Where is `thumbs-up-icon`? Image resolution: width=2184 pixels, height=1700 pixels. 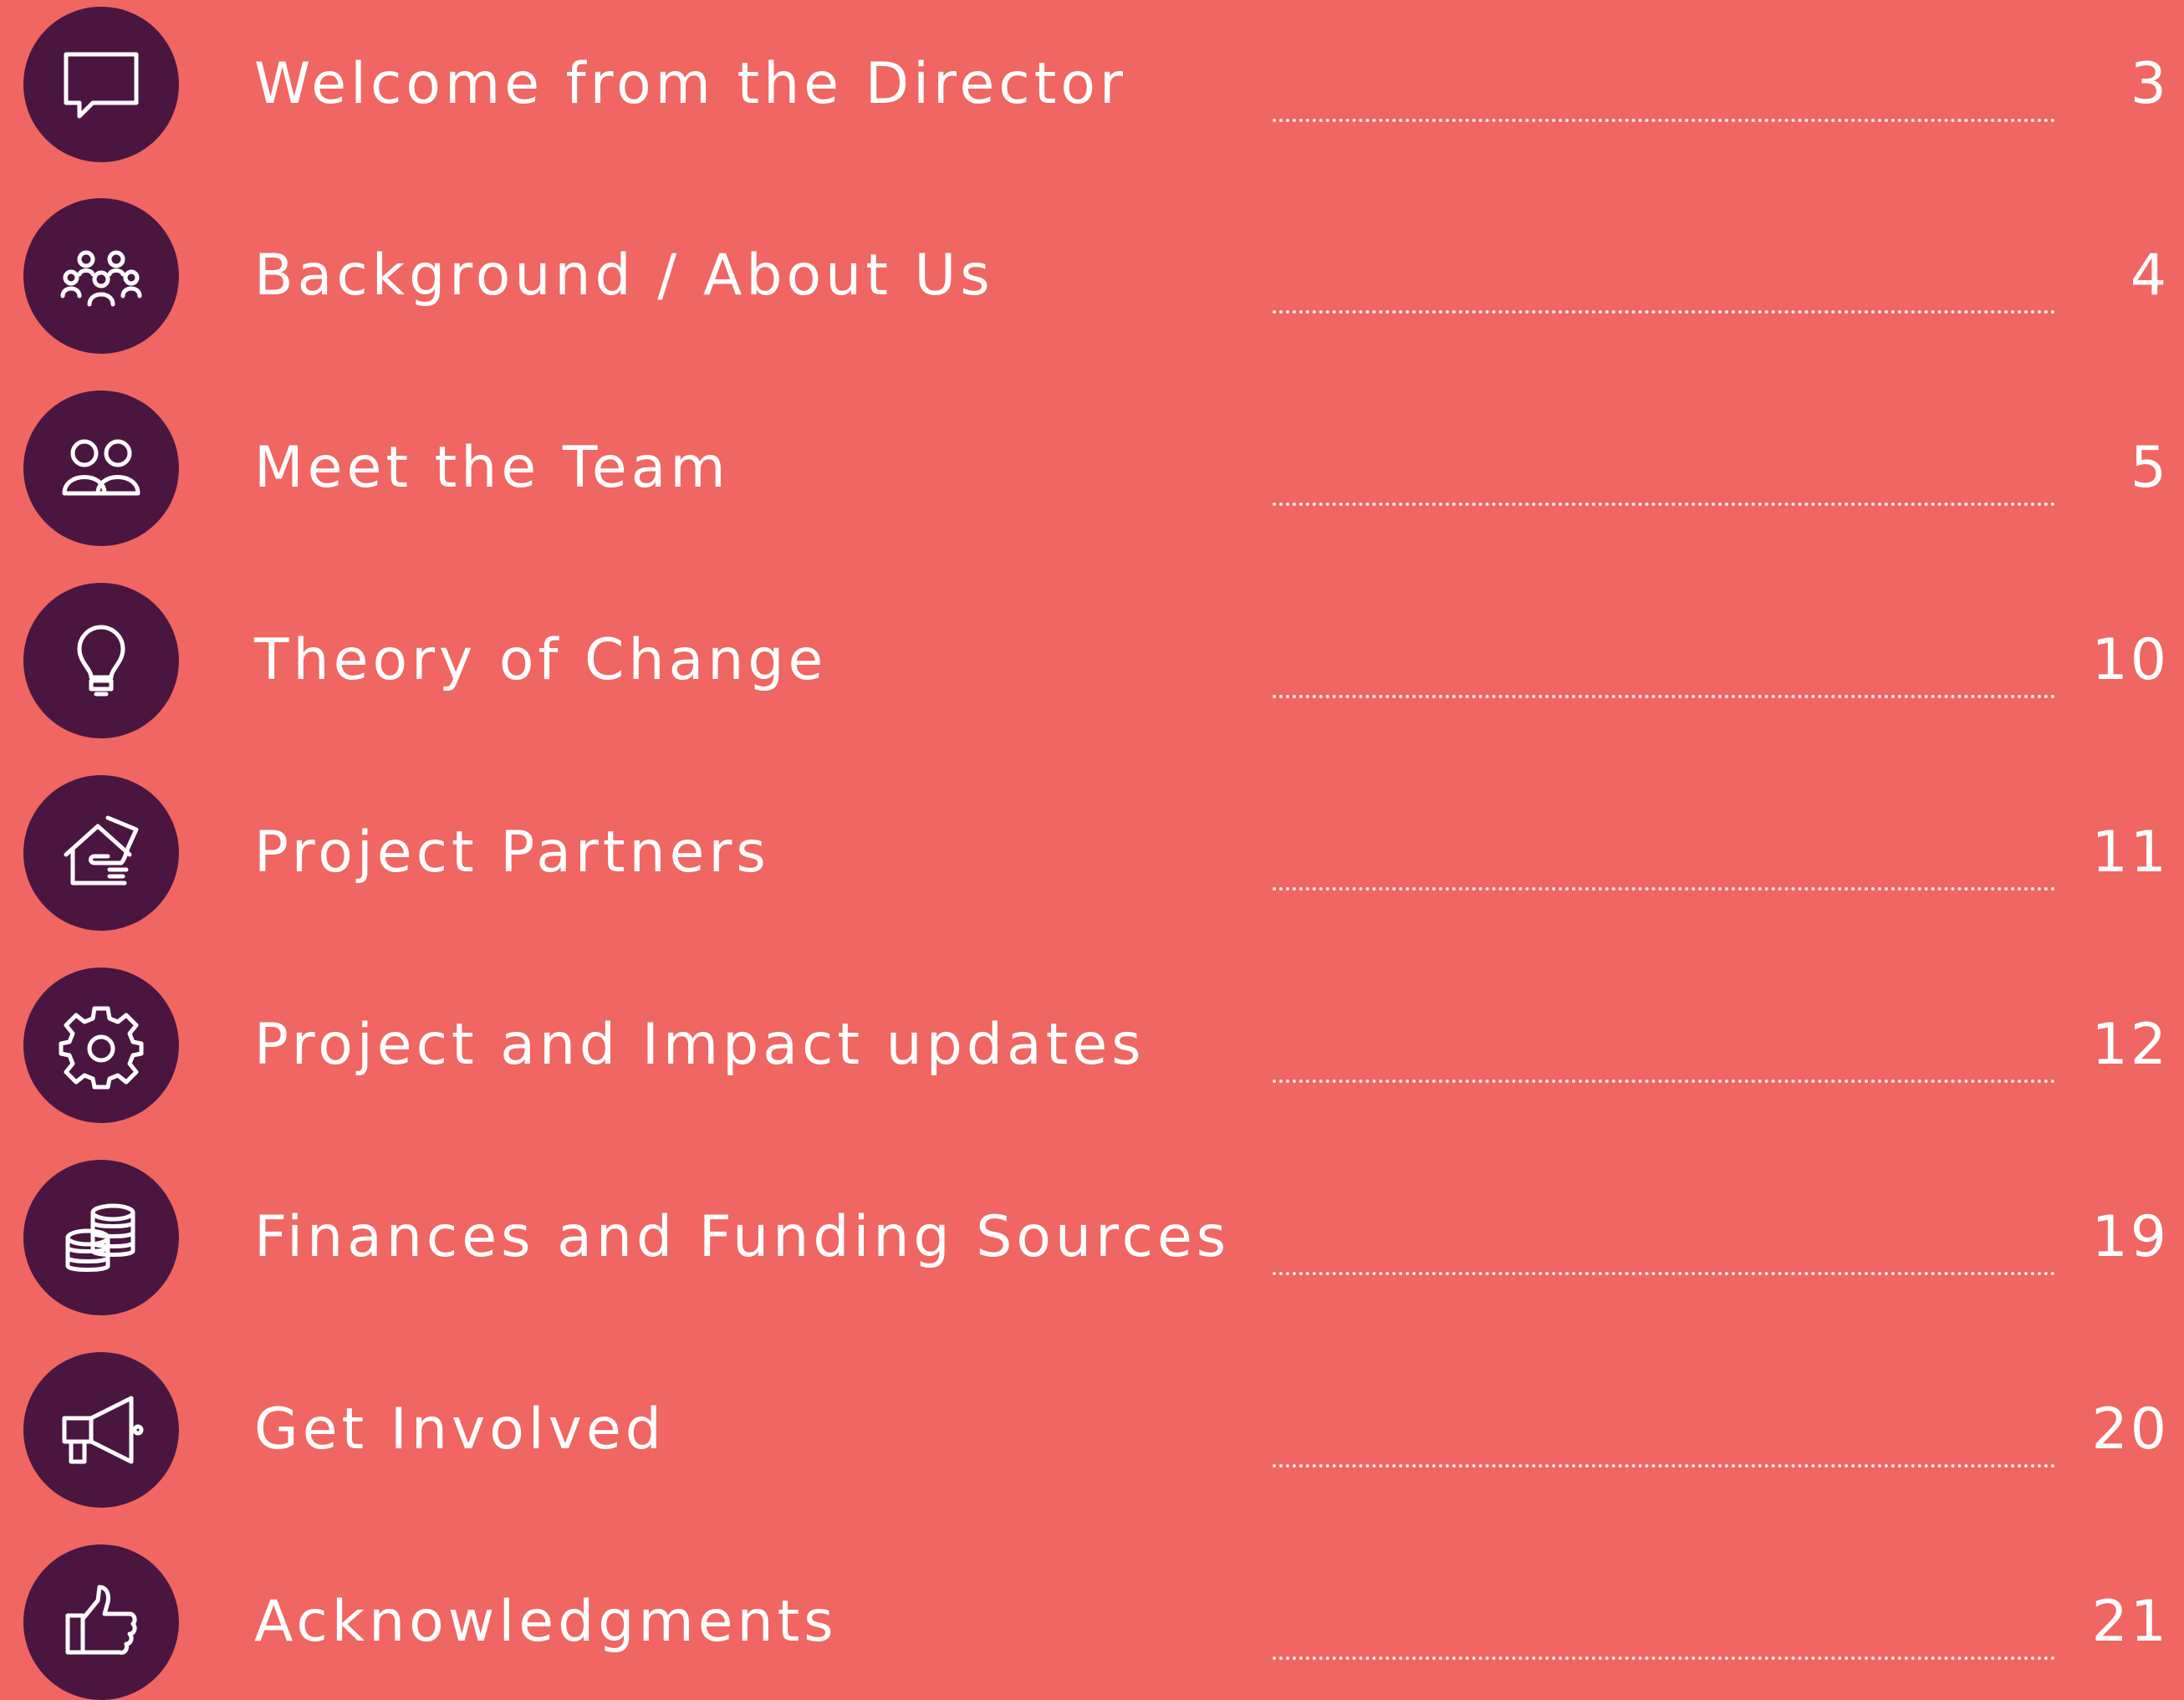
thumbs-up-icon is located at coordinates (101, 1620).